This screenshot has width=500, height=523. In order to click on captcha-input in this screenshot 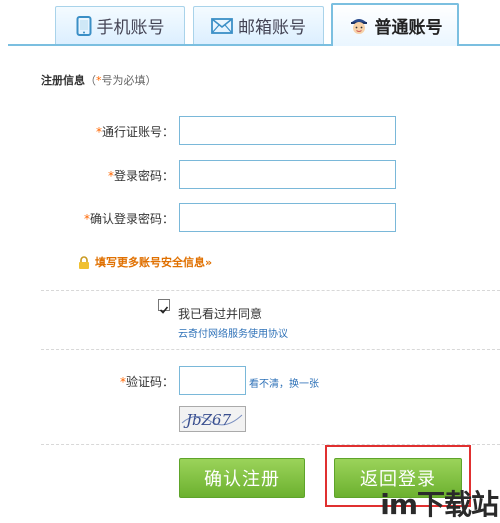, I will do `click(212, 380)`.